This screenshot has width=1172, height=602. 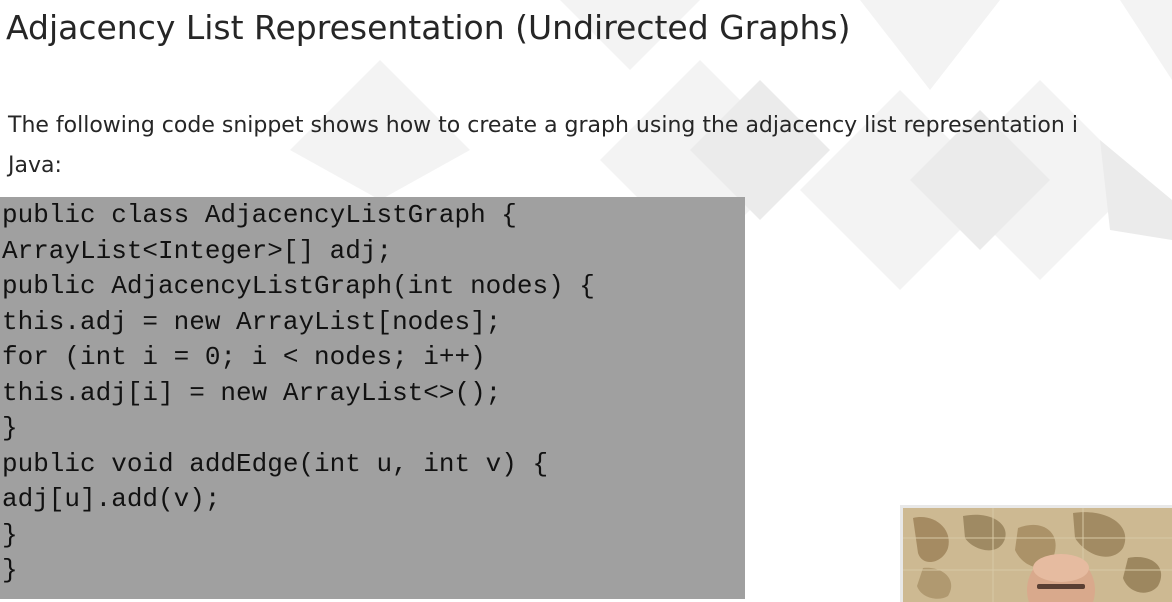 I want to click on code-line: adj[u].add(v);, so click(x=111, y=499).